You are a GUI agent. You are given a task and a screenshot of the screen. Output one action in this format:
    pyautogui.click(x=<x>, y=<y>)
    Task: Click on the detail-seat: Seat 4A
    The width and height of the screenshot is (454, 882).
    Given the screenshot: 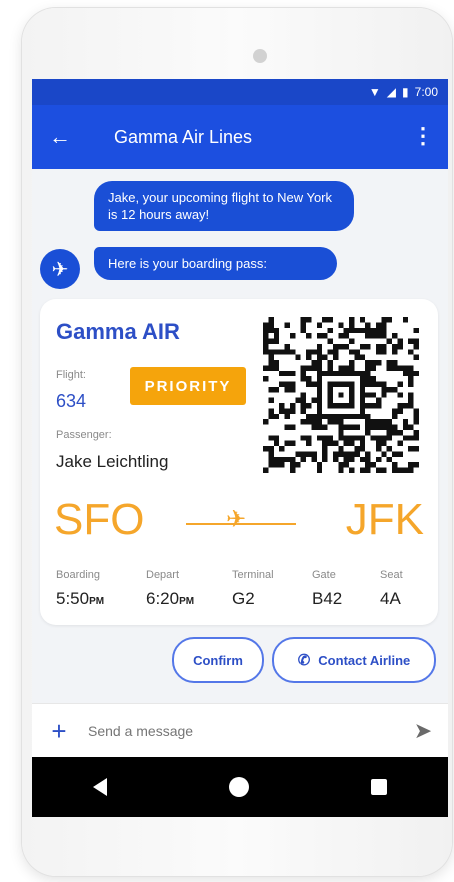 What is the action you would take?
    pyautogui.click(x=391, y=589)
    